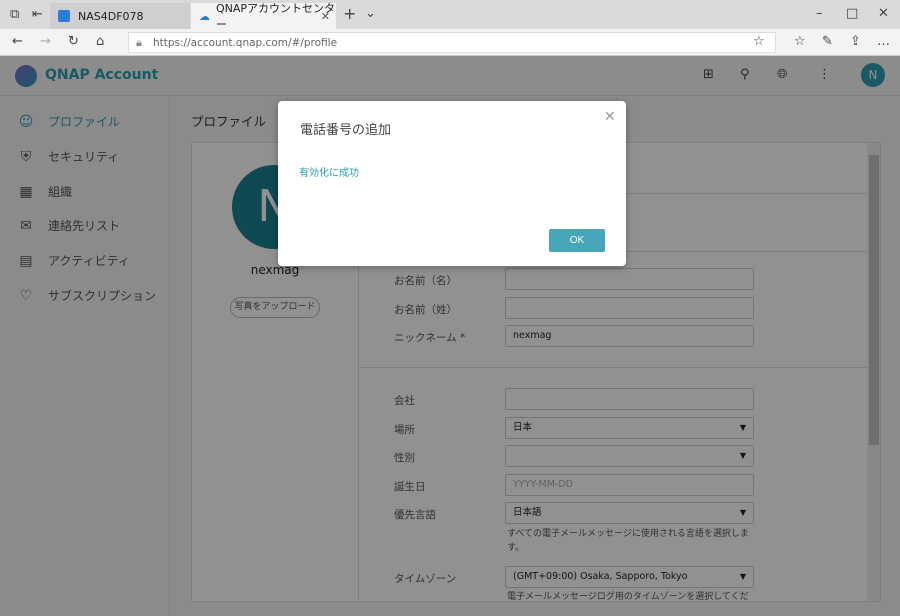  Describe the element at coordinates (14, 14) in the screenshot. I see `tab-actions-icon: ⧉` at that location.